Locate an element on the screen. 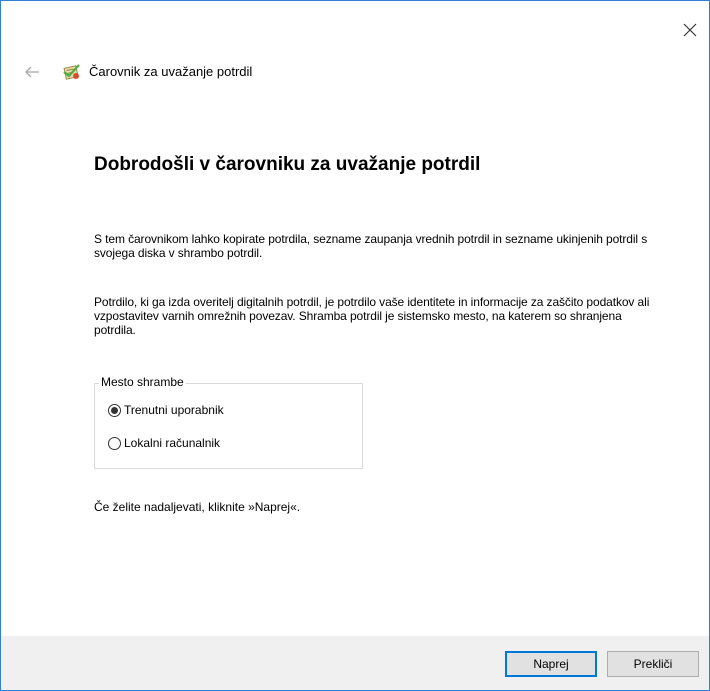 The image size is (710, 691). back-button is located at coordinates (32, 72).